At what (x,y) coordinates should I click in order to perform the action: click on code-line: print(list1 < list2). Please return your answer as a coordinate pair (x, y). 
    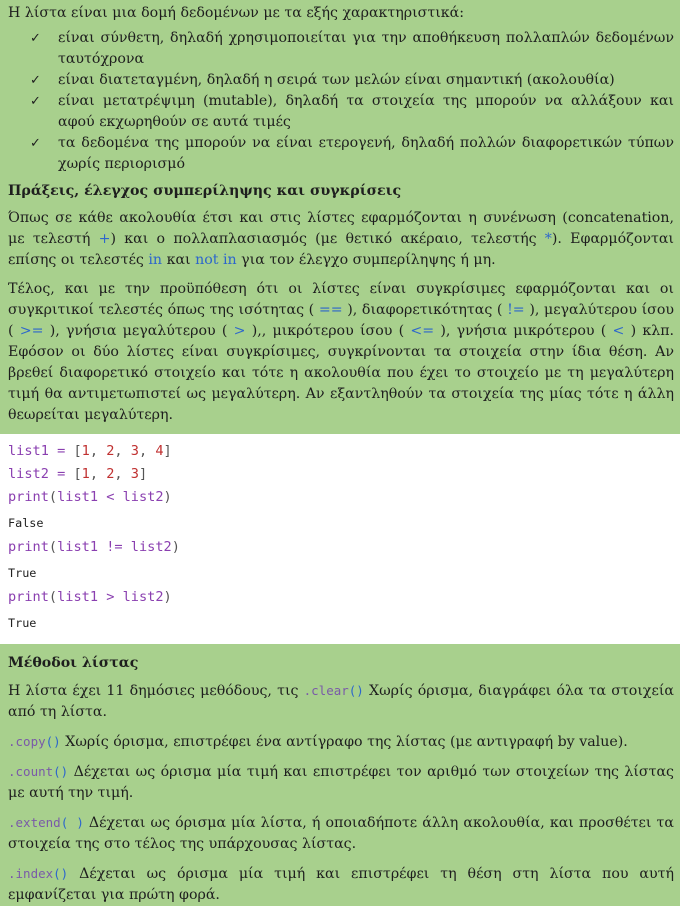
    Looking at the image, I should click on (90, 497).